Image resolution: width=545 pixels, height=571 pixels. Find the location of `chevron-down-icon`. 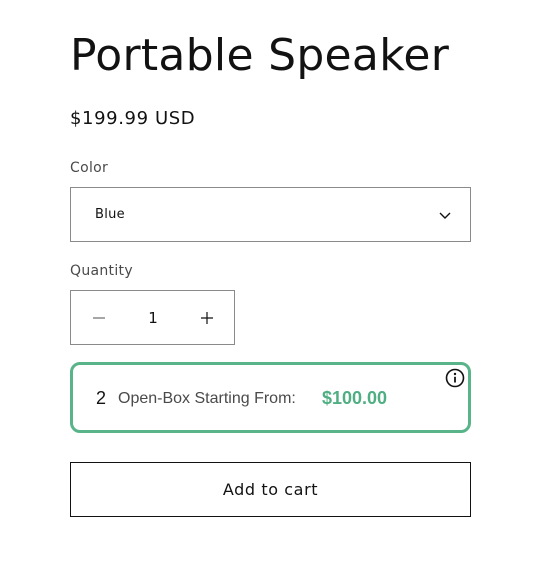

chevron-down-icon is located at coordinates (445, 215).